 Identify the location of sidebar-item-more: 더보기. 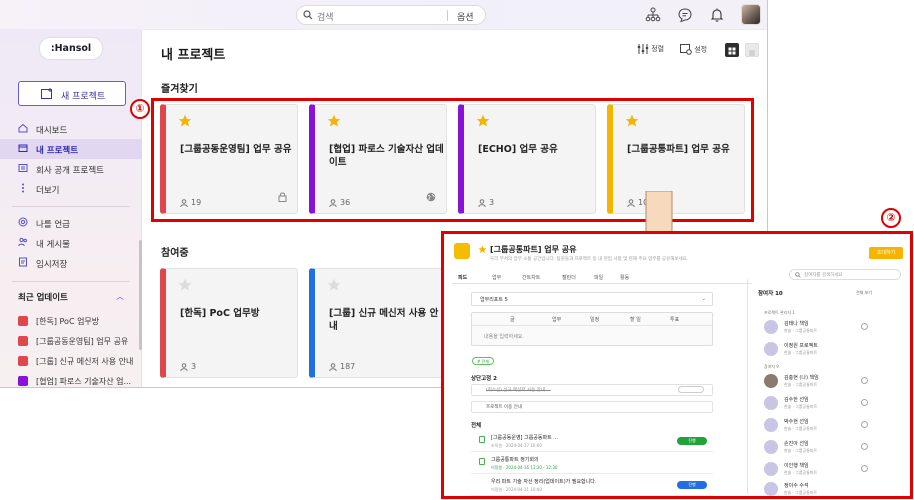
(71, 189).